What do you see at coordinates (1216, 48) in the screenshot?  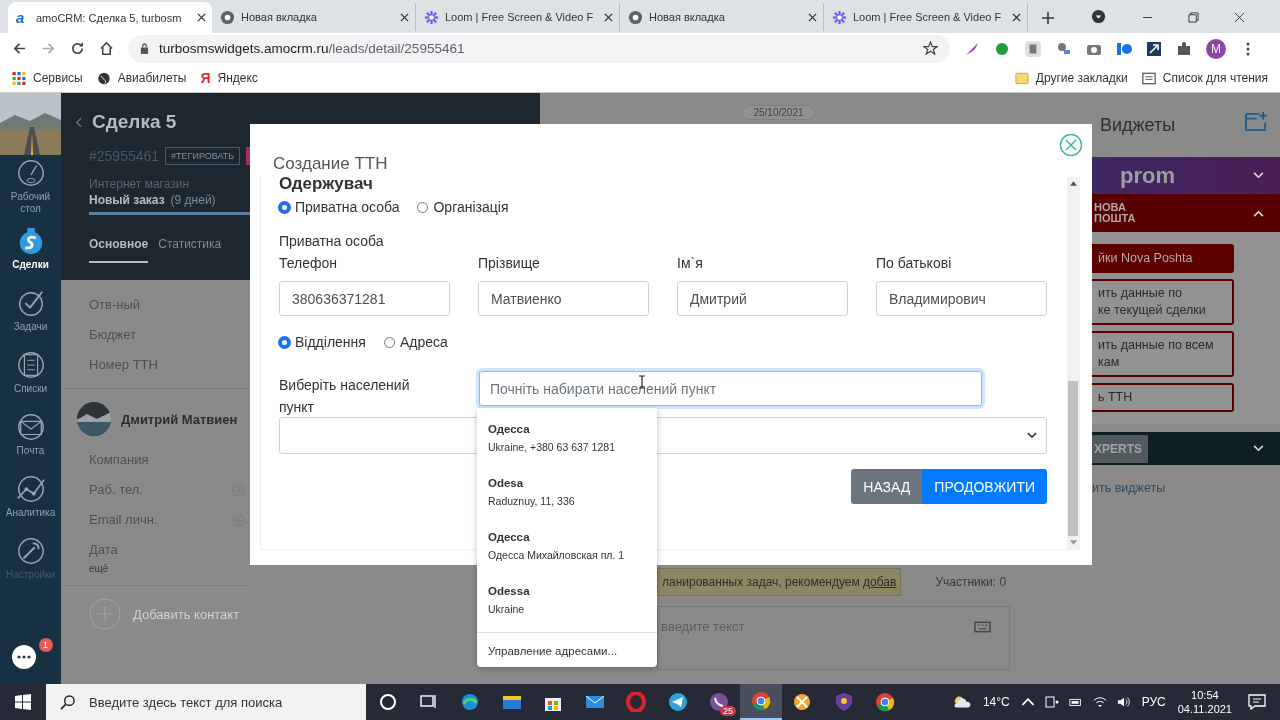 I see `profile-avatar: M` at bounding box center [1216, 48].